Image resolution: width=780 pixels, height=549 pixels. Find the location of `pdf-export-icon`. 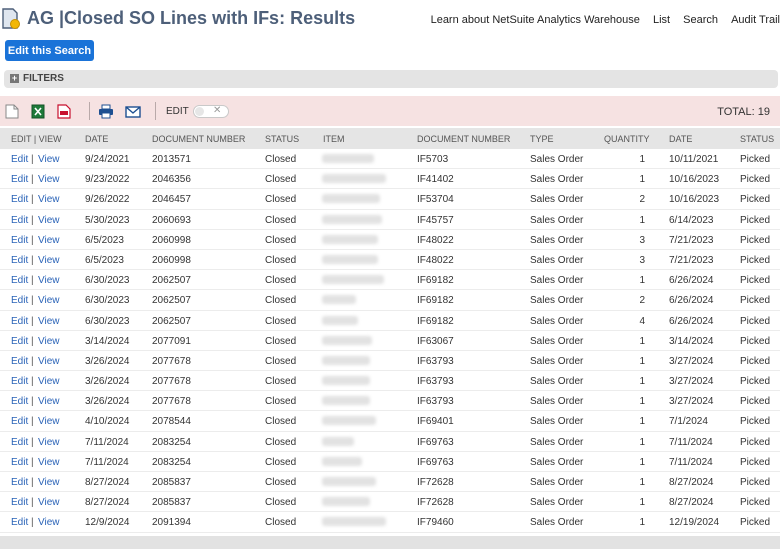

pdf-export-icon is located at coordinates (64, 111).